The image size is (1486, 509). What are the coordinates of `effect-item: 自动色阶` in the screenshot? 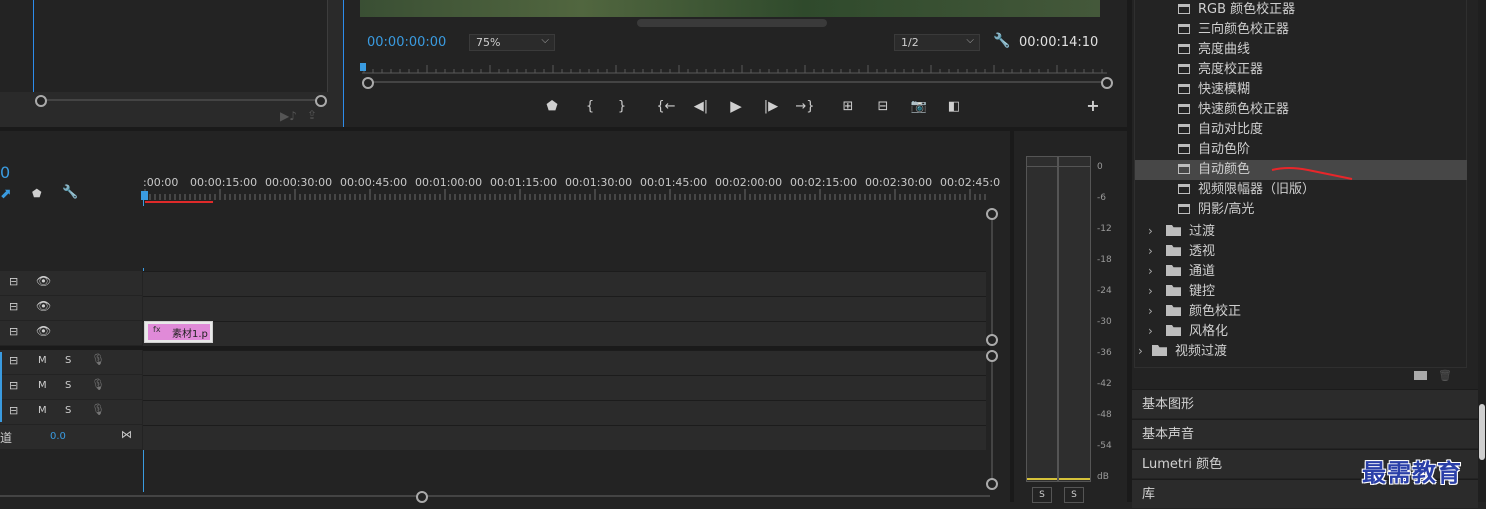 It's located at (1214, 150).